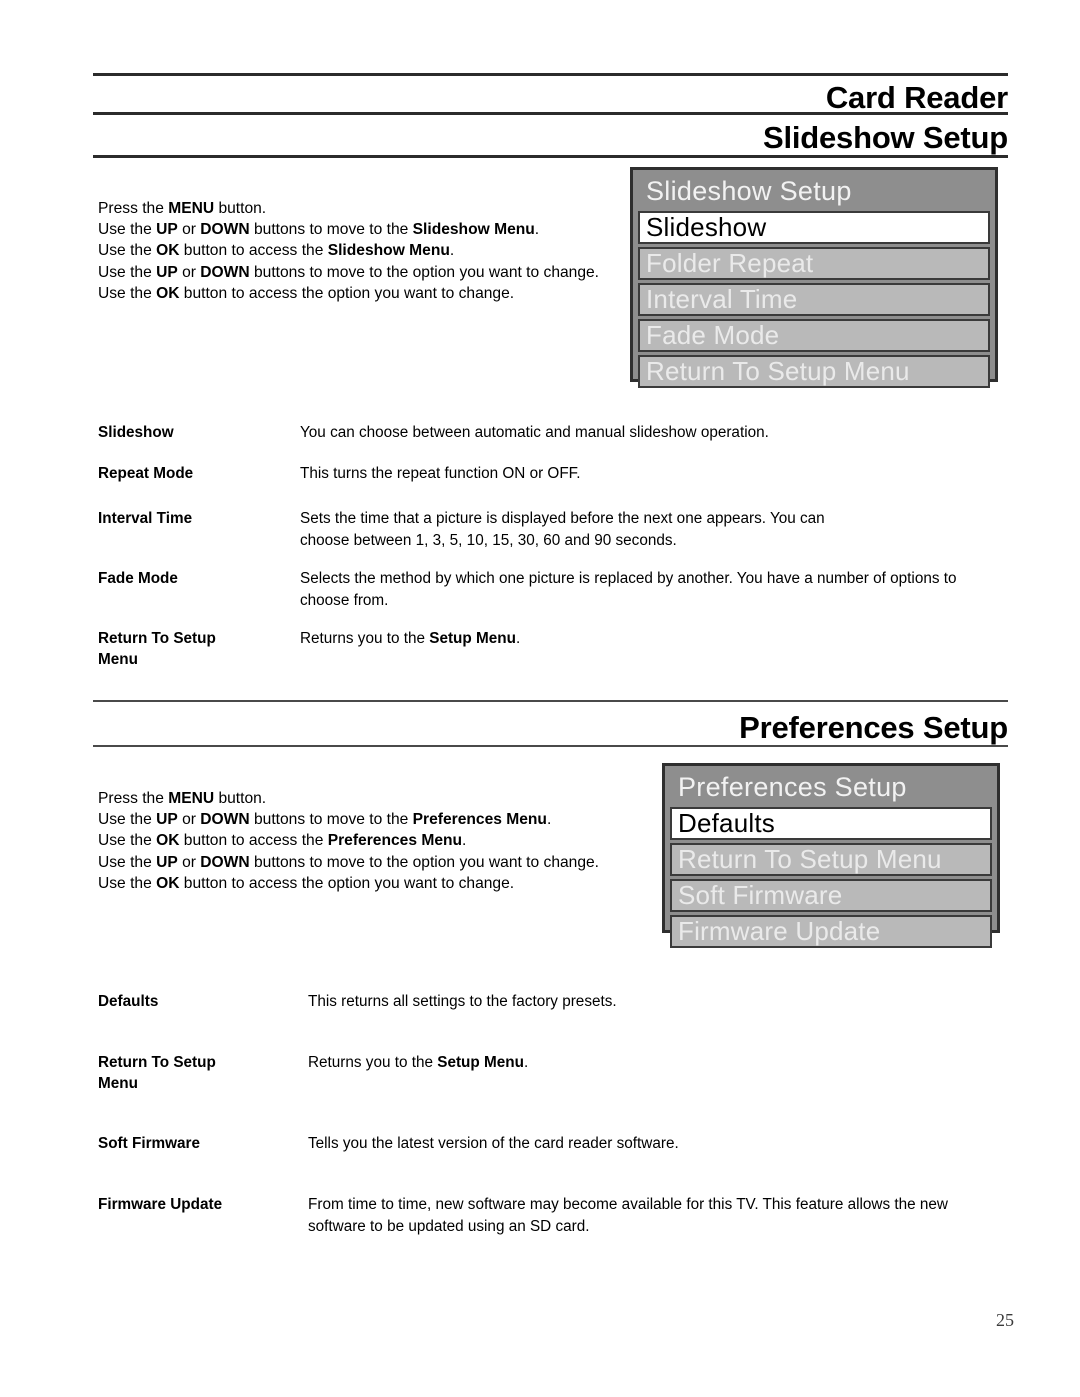 The height and width of the screenshot is (1397, 1080). Describe the element at coordinates (885, 137) in the screenshot. I see `section-heading-slideshow-setup: Slideshow Setup` at that location.